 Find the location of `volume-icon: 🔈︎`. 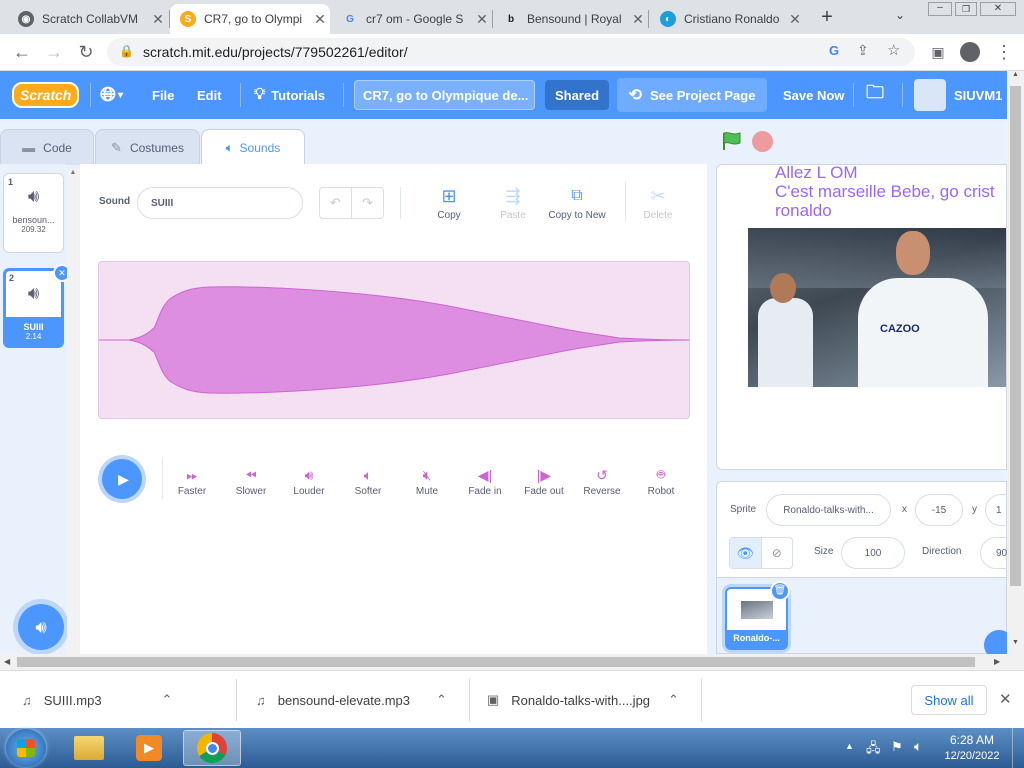

volume-icon: 🔈︎ is located at coordinates (918, 746).